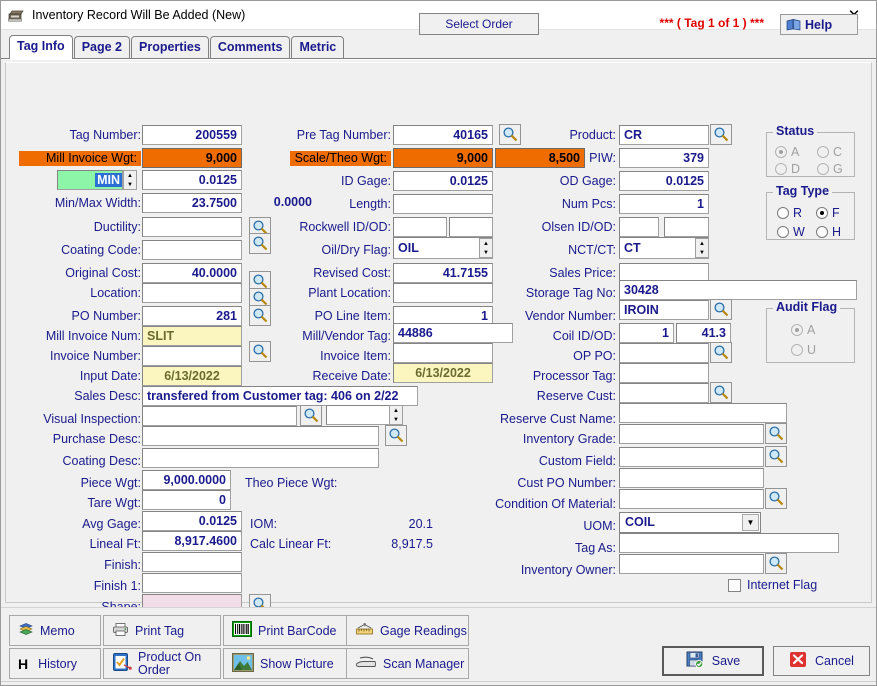  I want to click on rockwell-od-field, so click(471, 227).